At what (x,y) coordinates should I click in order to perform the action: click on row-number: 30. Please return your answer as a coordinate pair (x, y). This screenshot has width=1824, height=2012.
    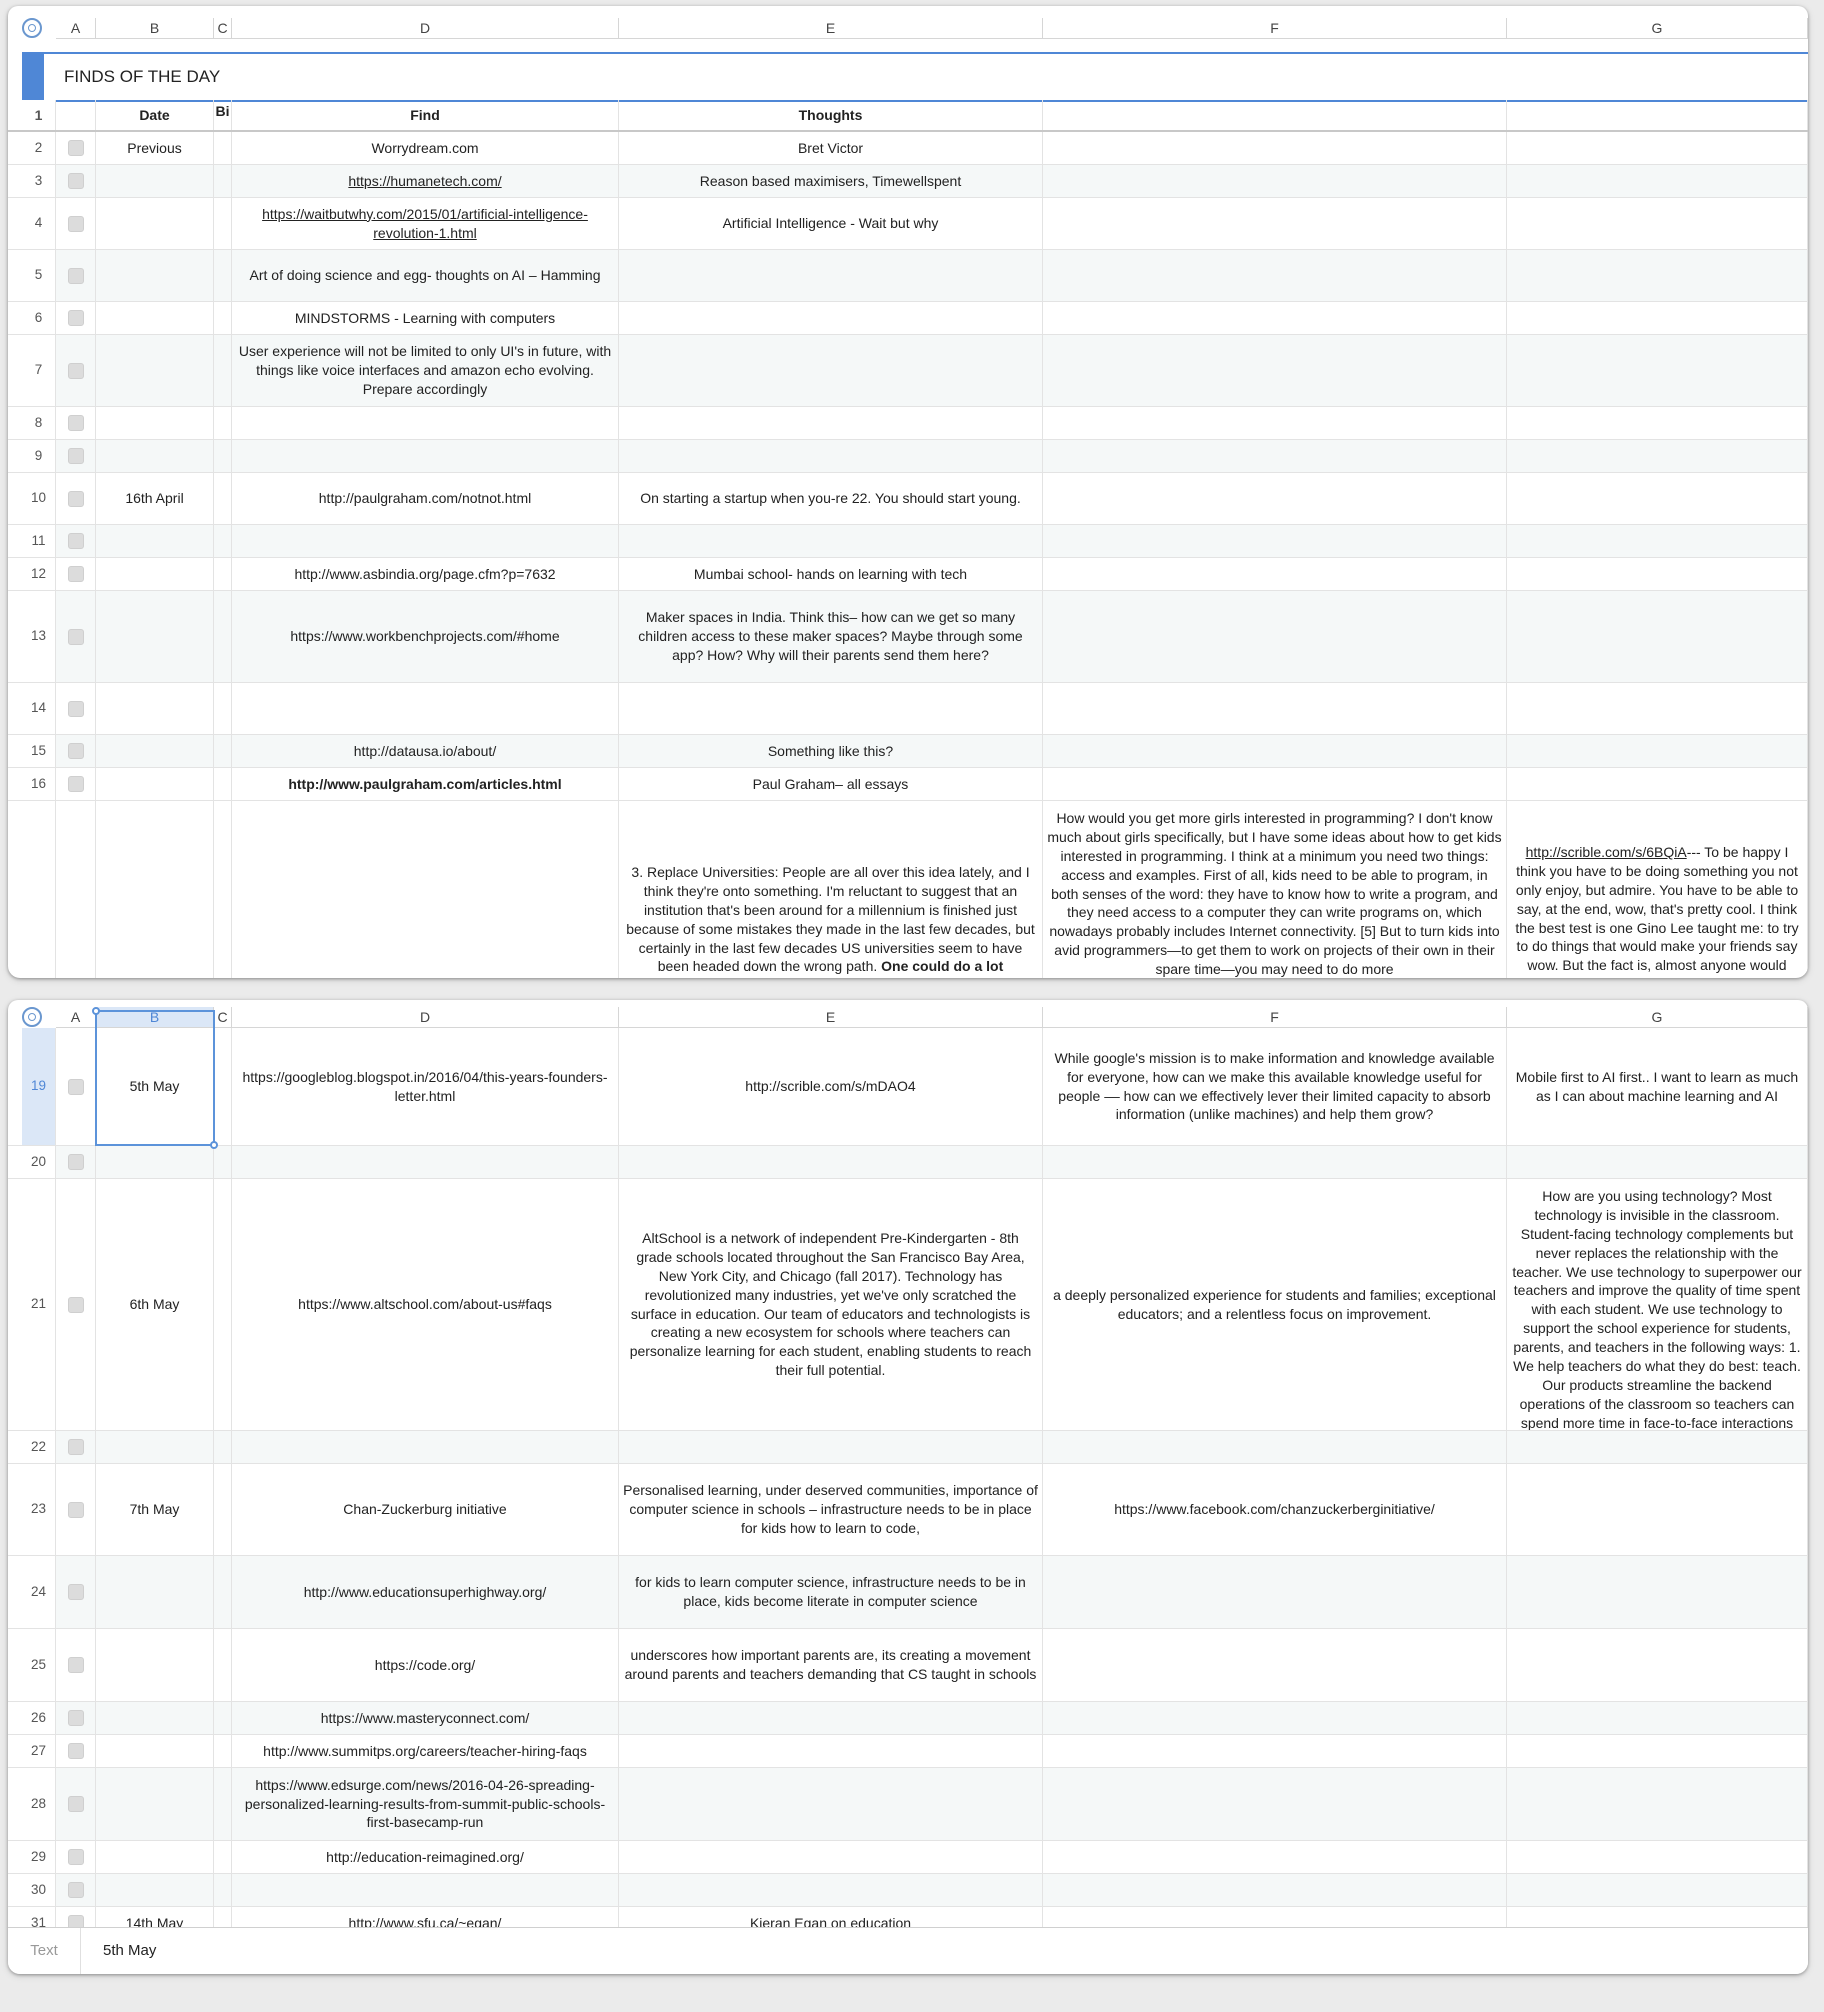
    Looking at the image, I should click on (39, 1890).